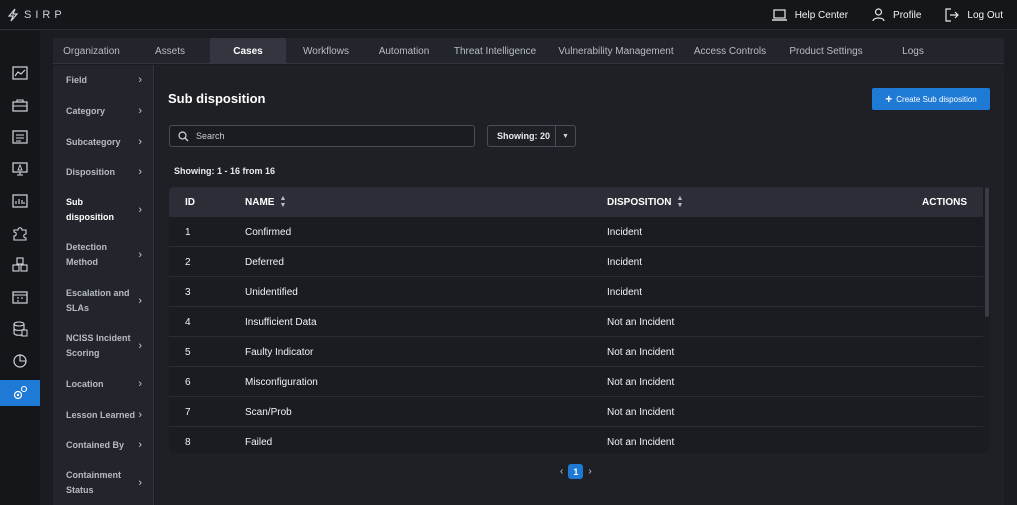 Image resolution: width=1017 pixels, height=505 pixels. Describe the element at coordinates (404, 51) in the screenshot. I see `tab-automation: Automation` at that location.